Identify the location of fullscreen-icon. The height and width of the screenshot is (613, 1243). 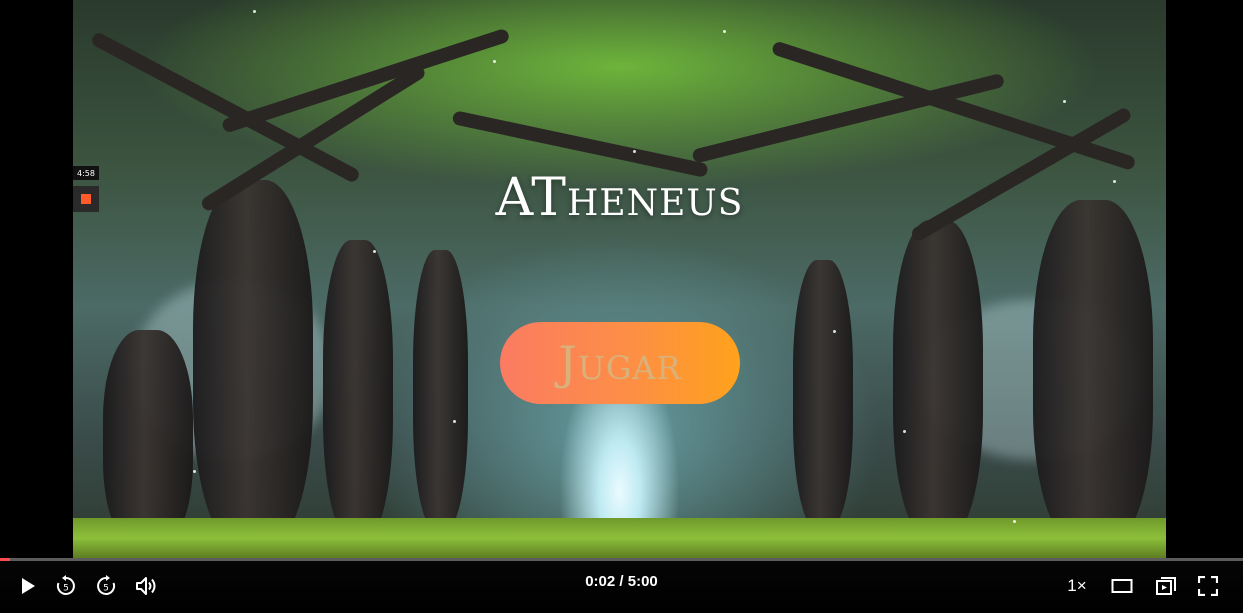
(1208, 586).